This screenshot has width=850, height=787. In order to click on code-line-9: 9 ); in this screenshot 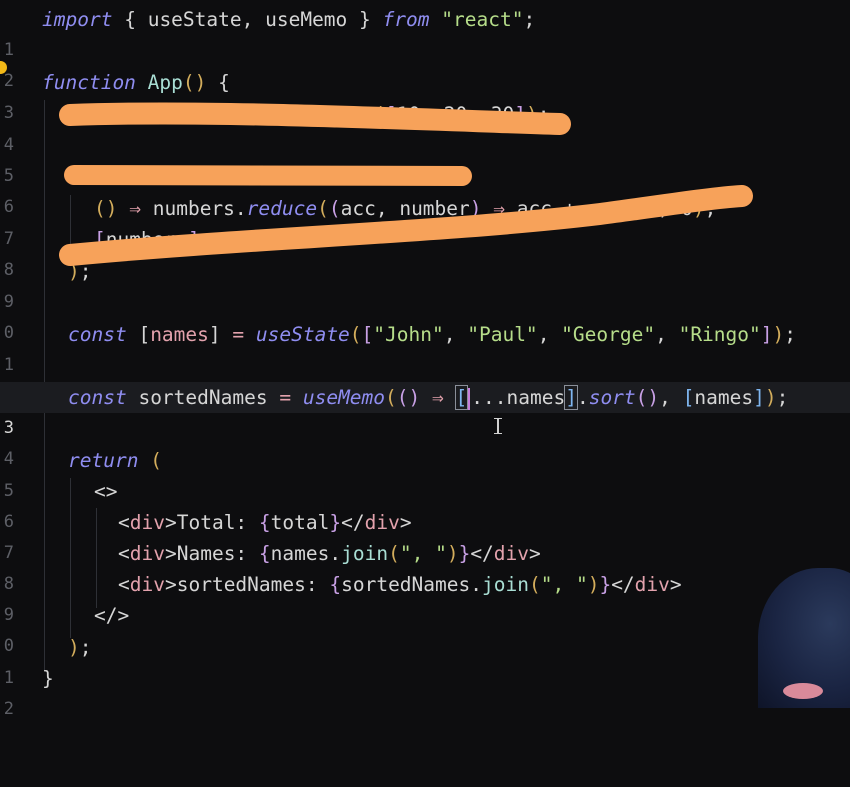, I will do `click(425, 284)`.